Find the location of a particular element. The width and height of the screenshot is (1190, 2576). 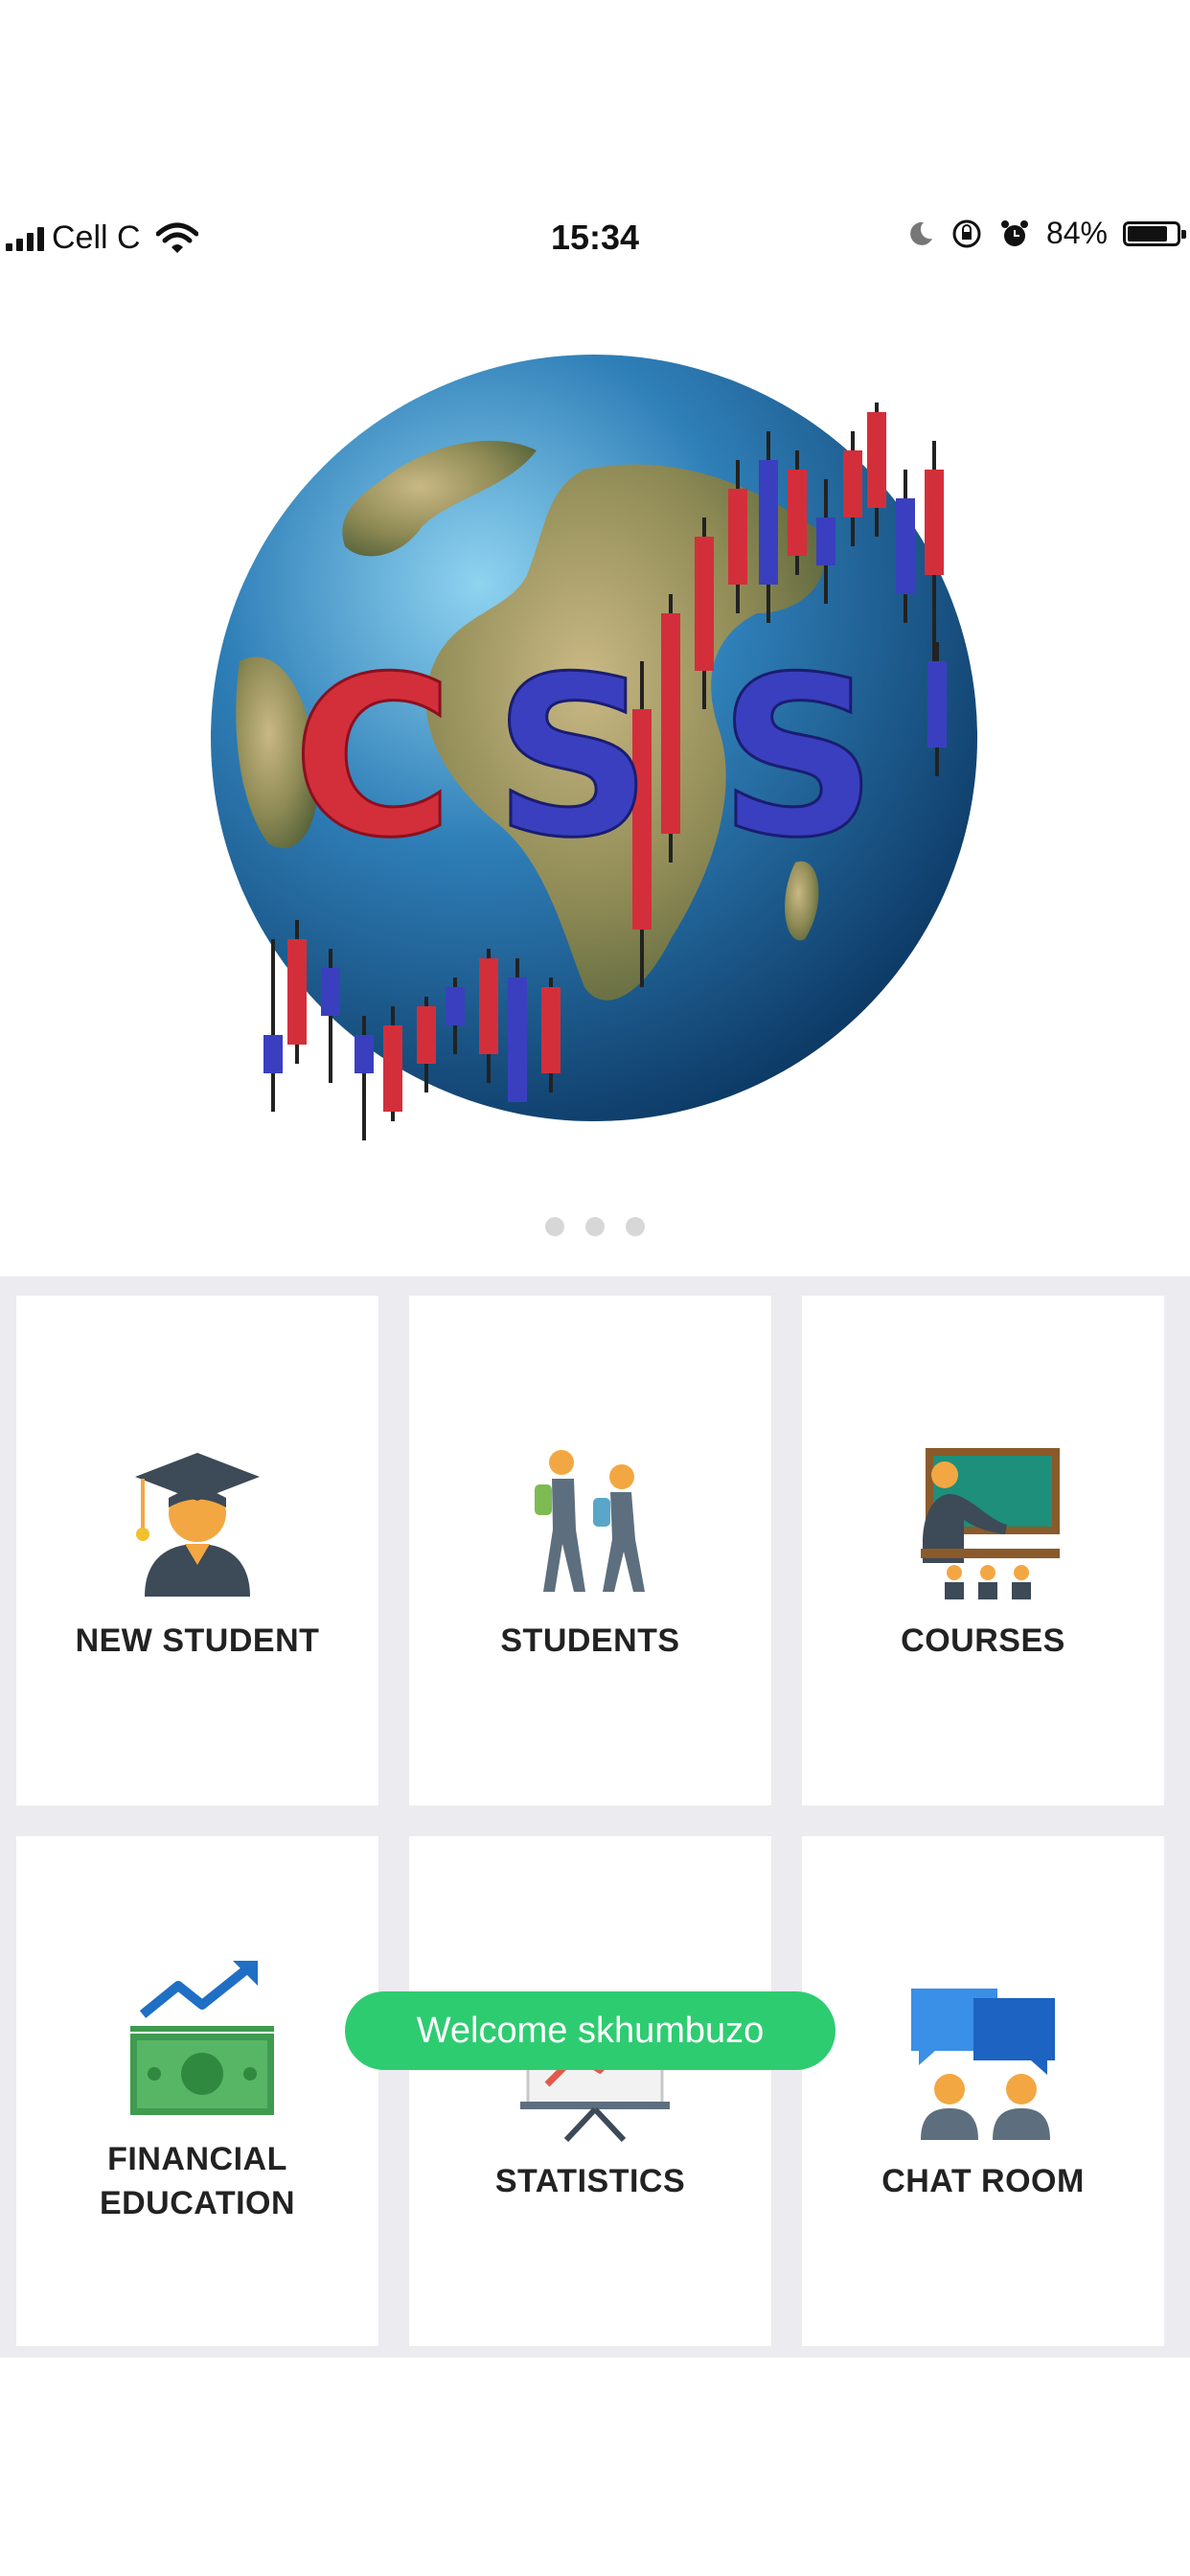

battery-fill is located at coordinates (1148, 233).